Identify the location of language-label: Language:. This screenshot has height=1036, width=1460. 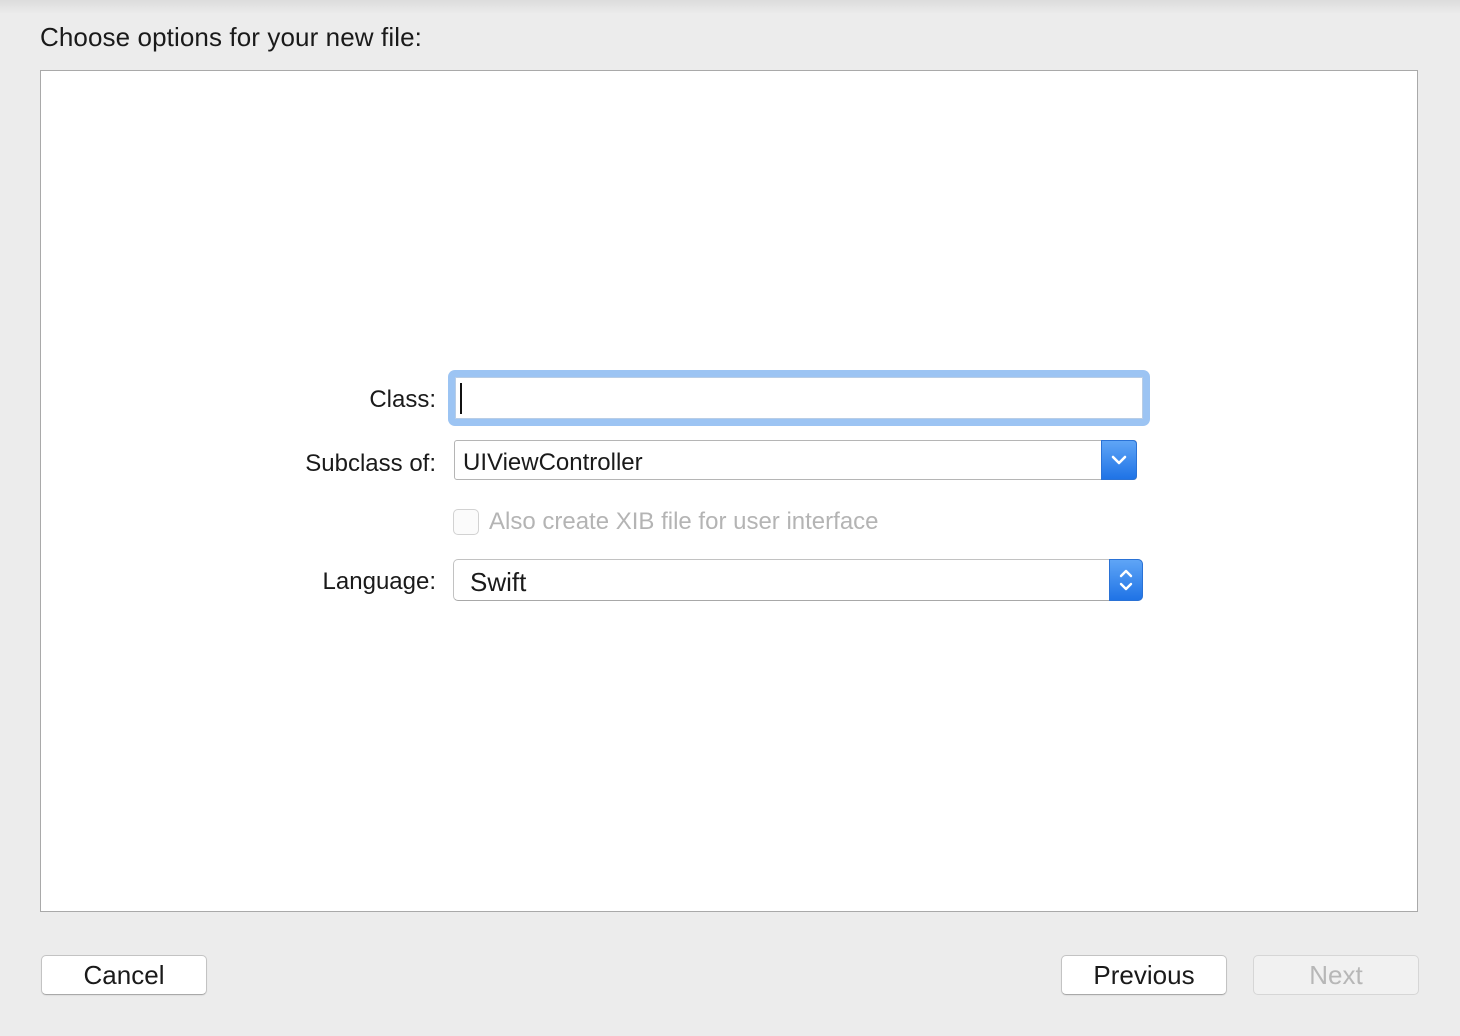
(379, 581).